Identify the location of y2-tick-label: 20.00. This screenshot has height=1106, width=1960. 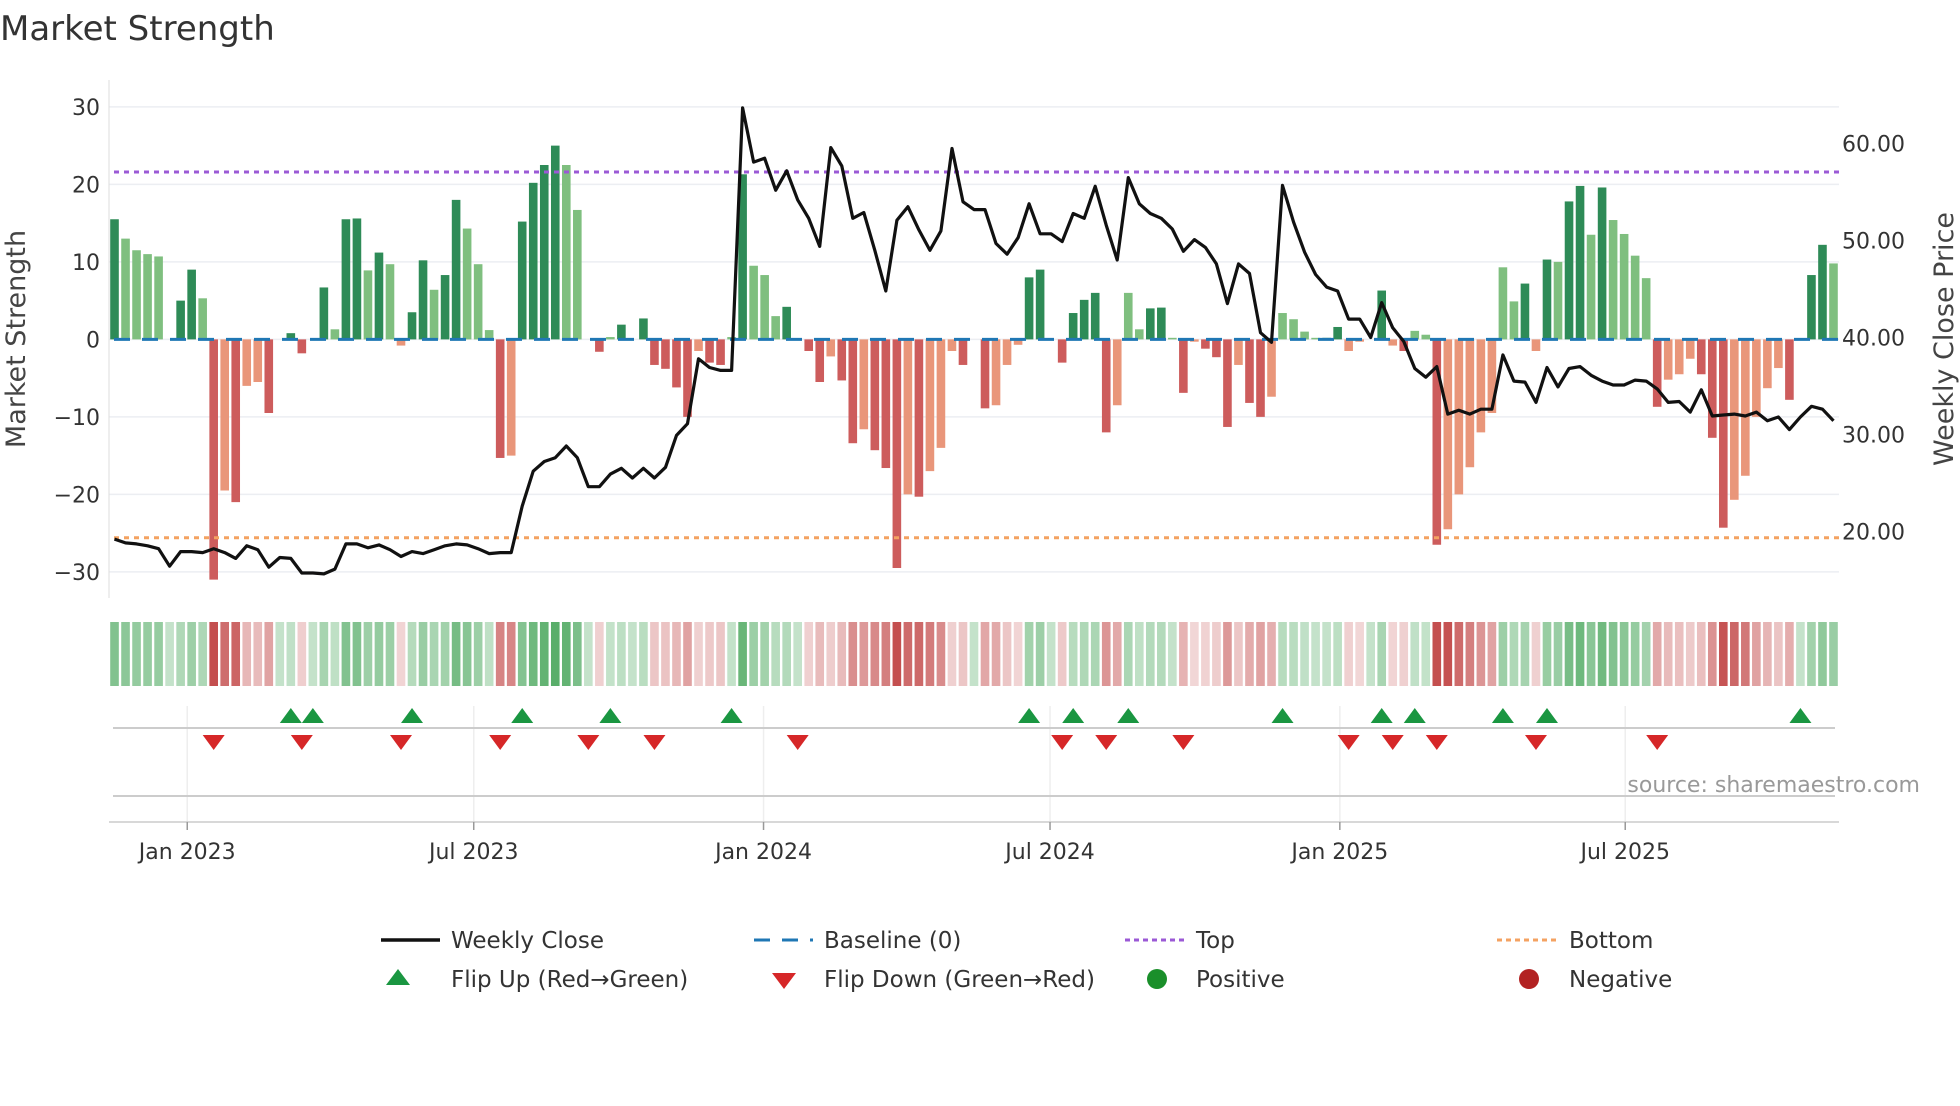
(1873, 532).